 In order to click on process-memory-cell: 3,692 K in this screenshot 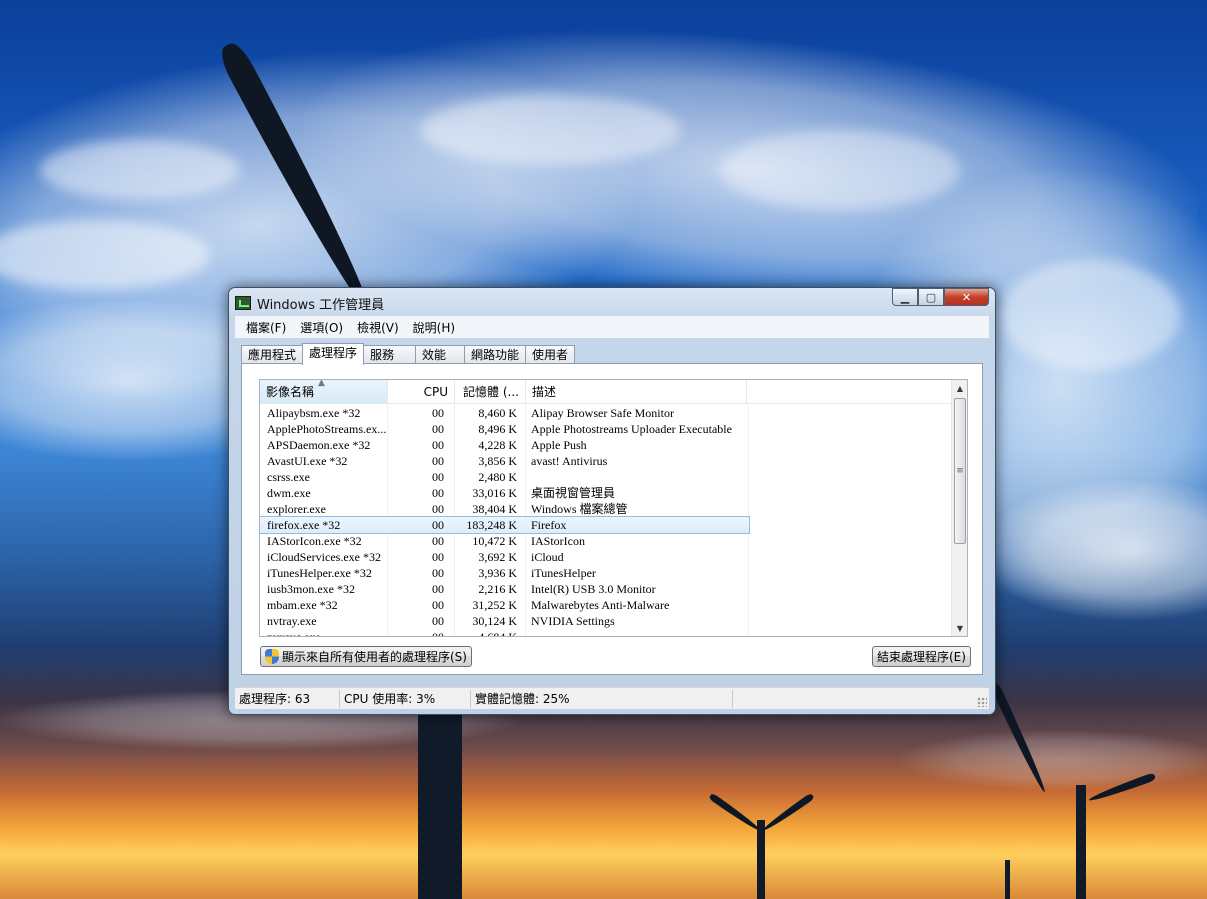, I will do `click(497, 557)`.